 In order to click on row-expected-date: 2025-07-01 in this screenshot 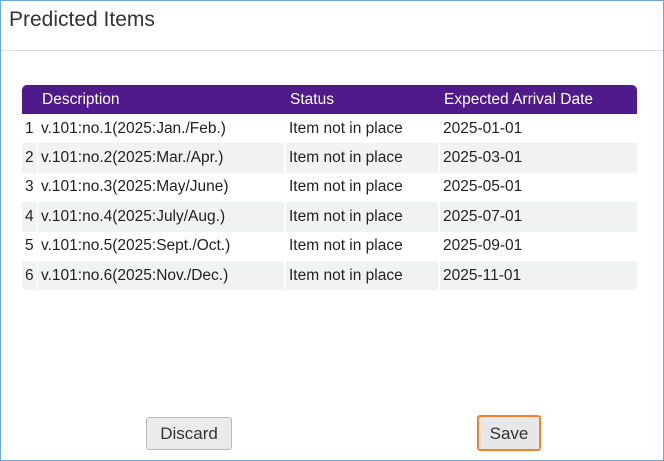, I will do `click(538, 217)`.